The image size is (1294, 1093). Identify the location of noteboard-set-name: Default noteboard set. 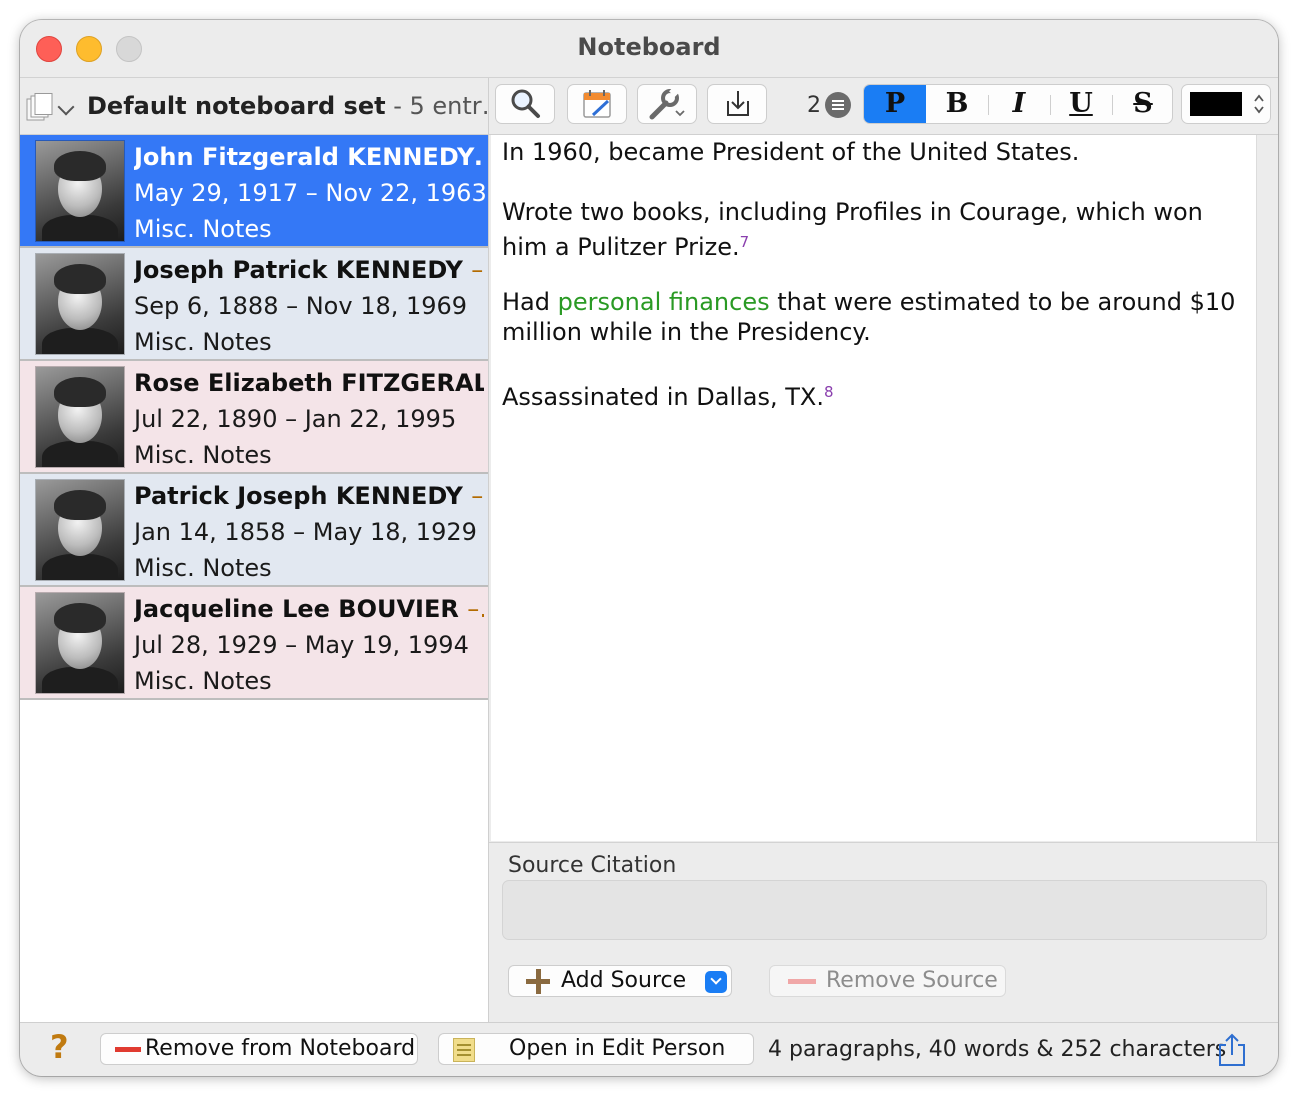
(236, 106).